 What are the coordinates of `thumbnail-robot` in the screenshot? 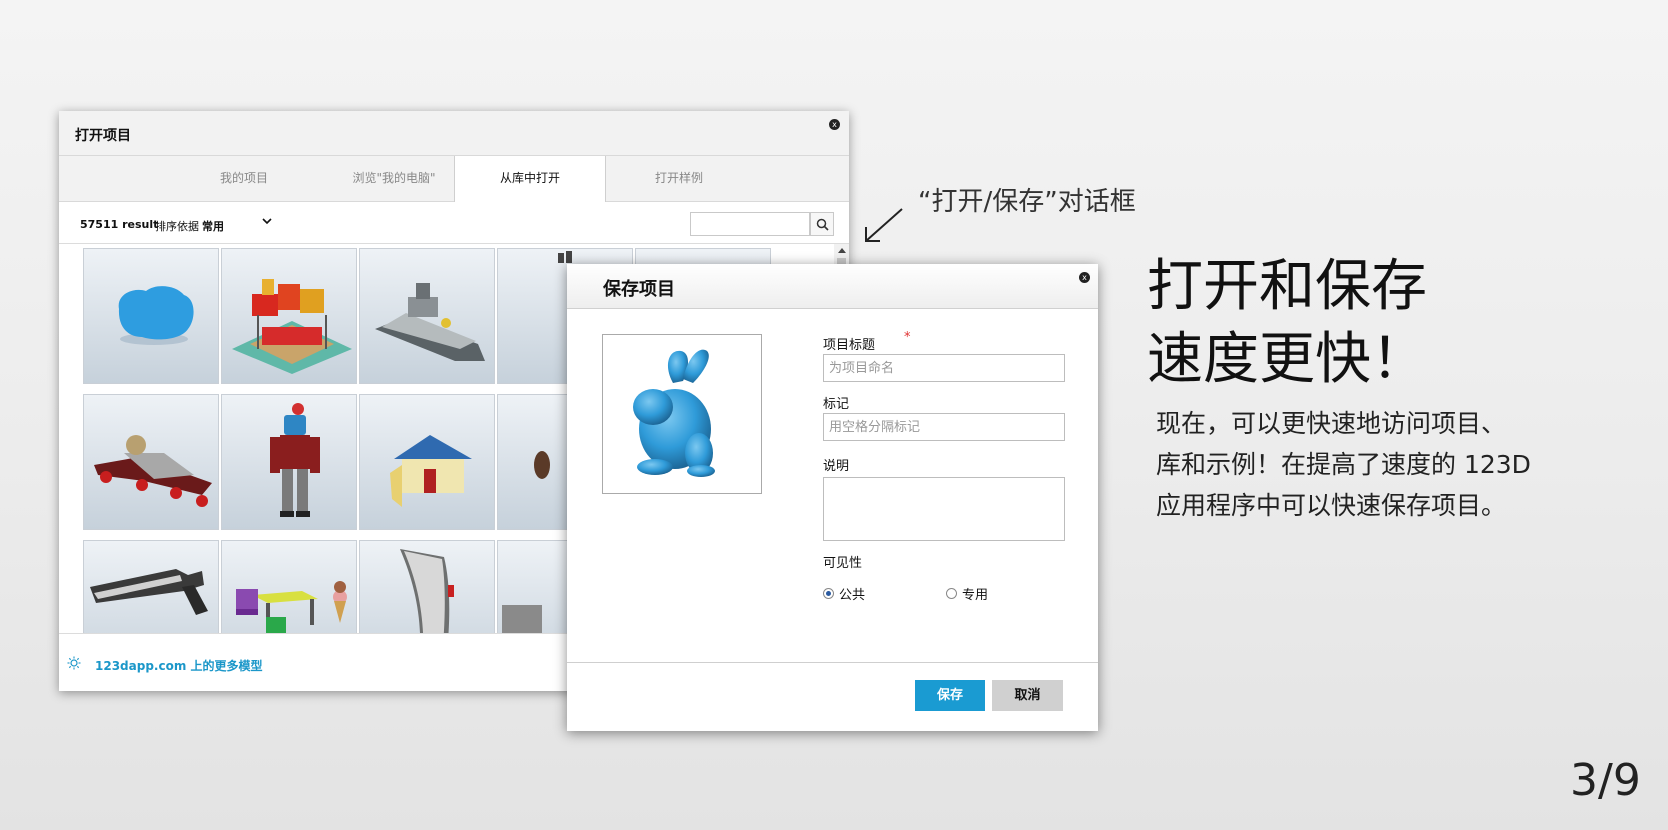 It's located at (289, 462).